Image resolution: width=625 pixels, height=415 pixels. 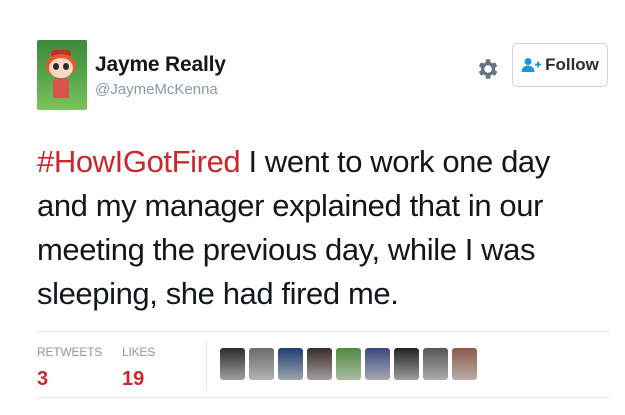 I want to click on follow-label: Follow, so click(x=572, y=64).